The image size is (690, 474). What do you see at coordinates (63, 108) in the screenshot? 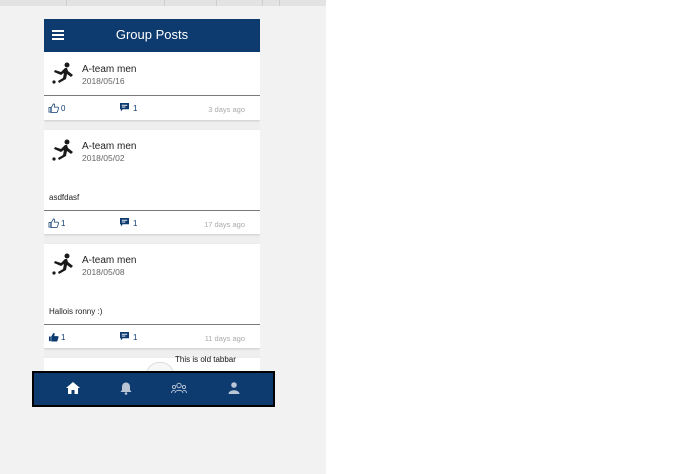
I see `like-count: 0` at bounding box center [63, 108].